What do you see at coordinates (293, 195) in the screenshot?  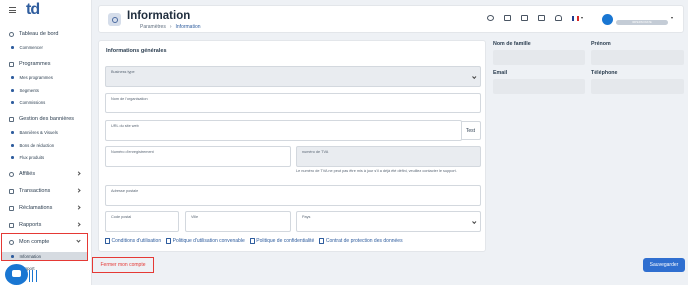 I see `postal-address-field: Adresse postale` at bounding box center [293, 195].